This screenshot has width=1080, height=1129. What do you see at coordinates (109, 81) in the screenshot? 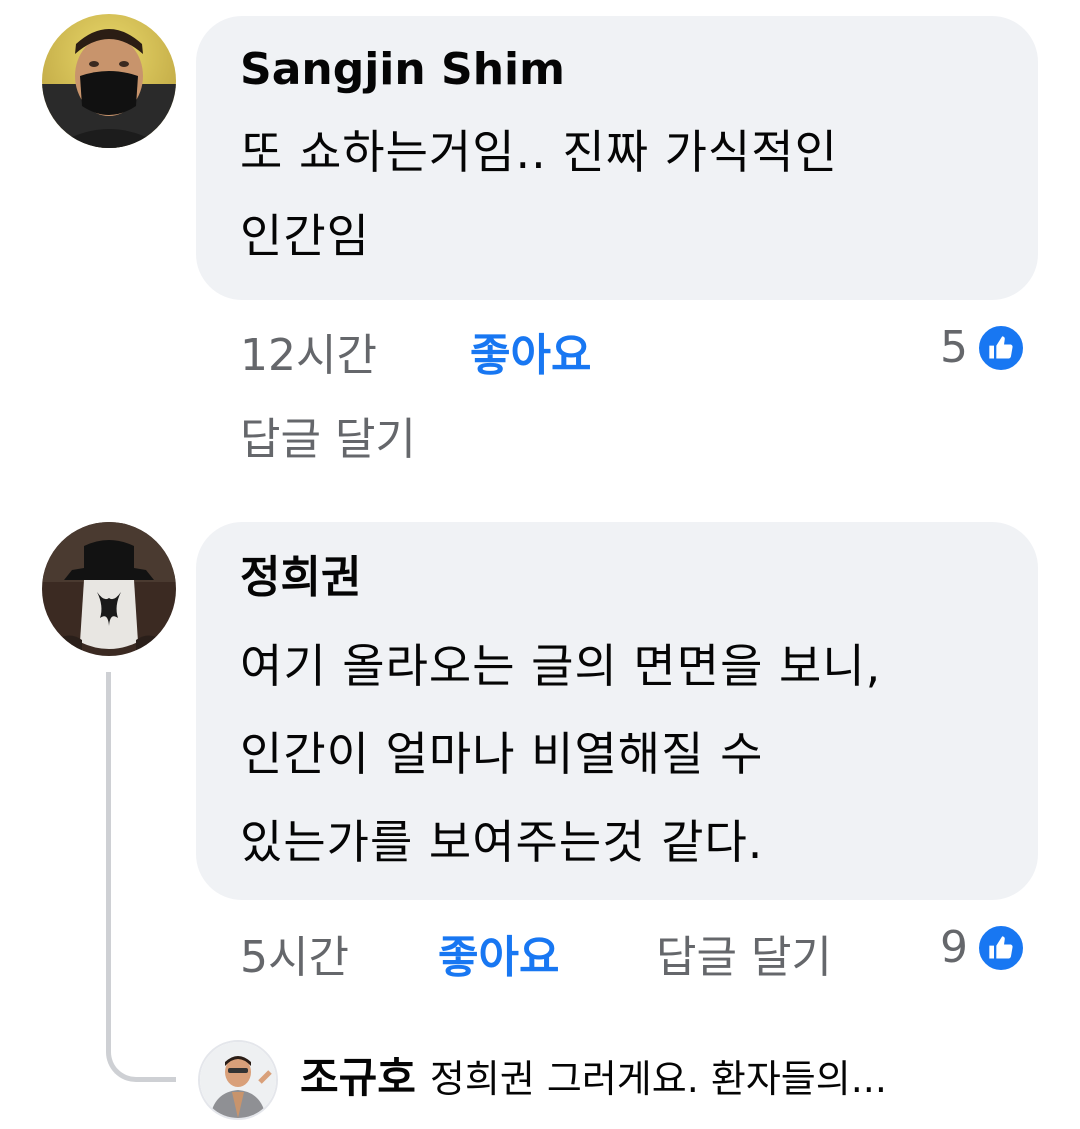
I see `avatar-sangjin-shim` at bounding box center [109, 81].